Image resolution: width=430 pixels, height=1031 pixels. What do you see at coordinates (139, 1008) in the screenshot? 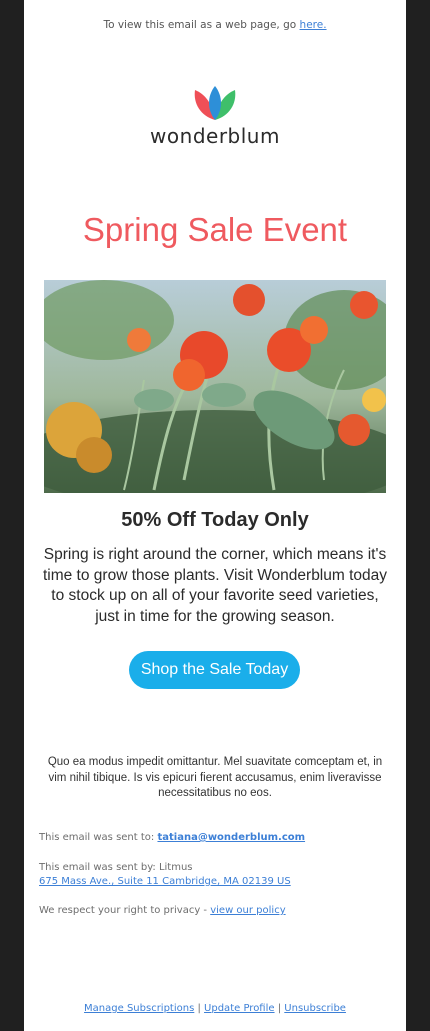
I see `manage-subscriptions-link: Manage Subscriptions` at bounding box center [139, 1008].